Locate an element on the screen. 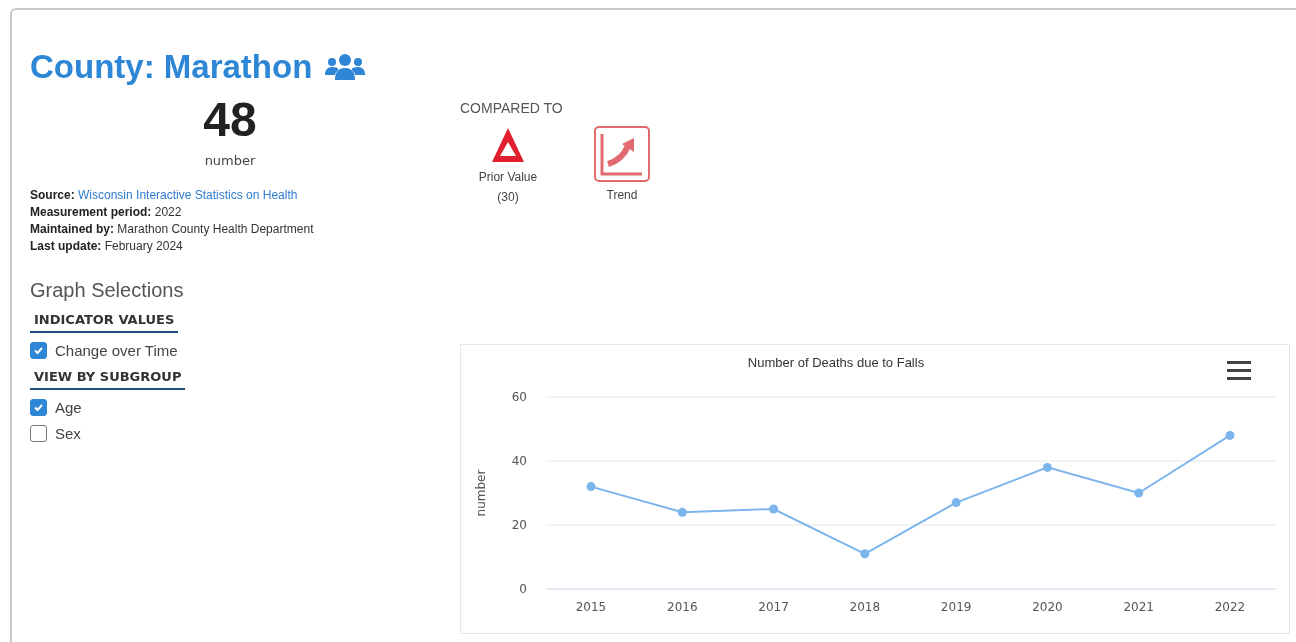  menu-icon is located at coordinates (1239, 370).